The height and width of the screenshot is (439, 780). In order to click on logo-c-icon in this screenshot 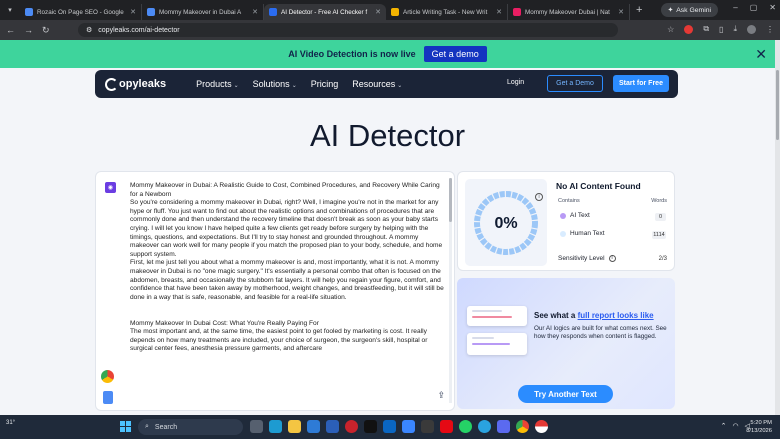, I will do `click(111, 84)`.